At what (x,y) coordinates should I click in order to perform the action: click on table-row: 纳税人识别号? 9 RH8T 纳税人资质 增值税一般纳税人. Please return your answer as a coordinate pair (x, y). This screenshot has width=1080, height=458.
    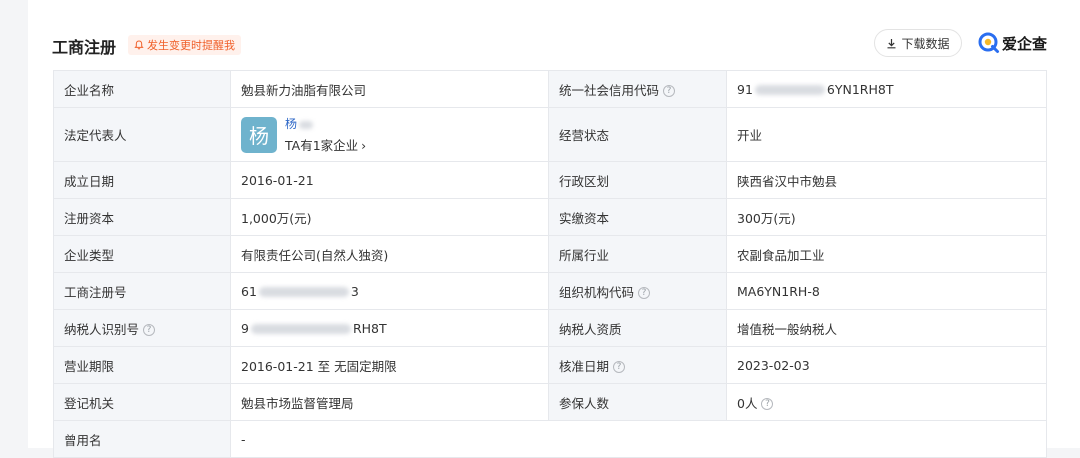
    Looking at the image, I should click on (550, 328).